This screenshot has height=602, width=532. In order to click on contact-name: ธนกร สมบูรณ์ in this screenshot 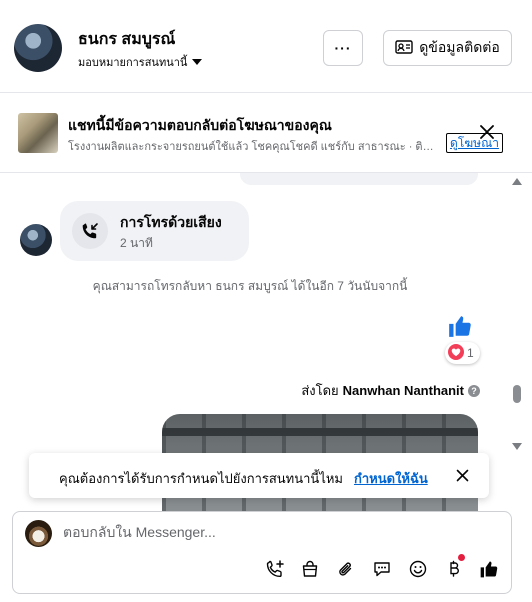, I will do `click(126, 39)`.